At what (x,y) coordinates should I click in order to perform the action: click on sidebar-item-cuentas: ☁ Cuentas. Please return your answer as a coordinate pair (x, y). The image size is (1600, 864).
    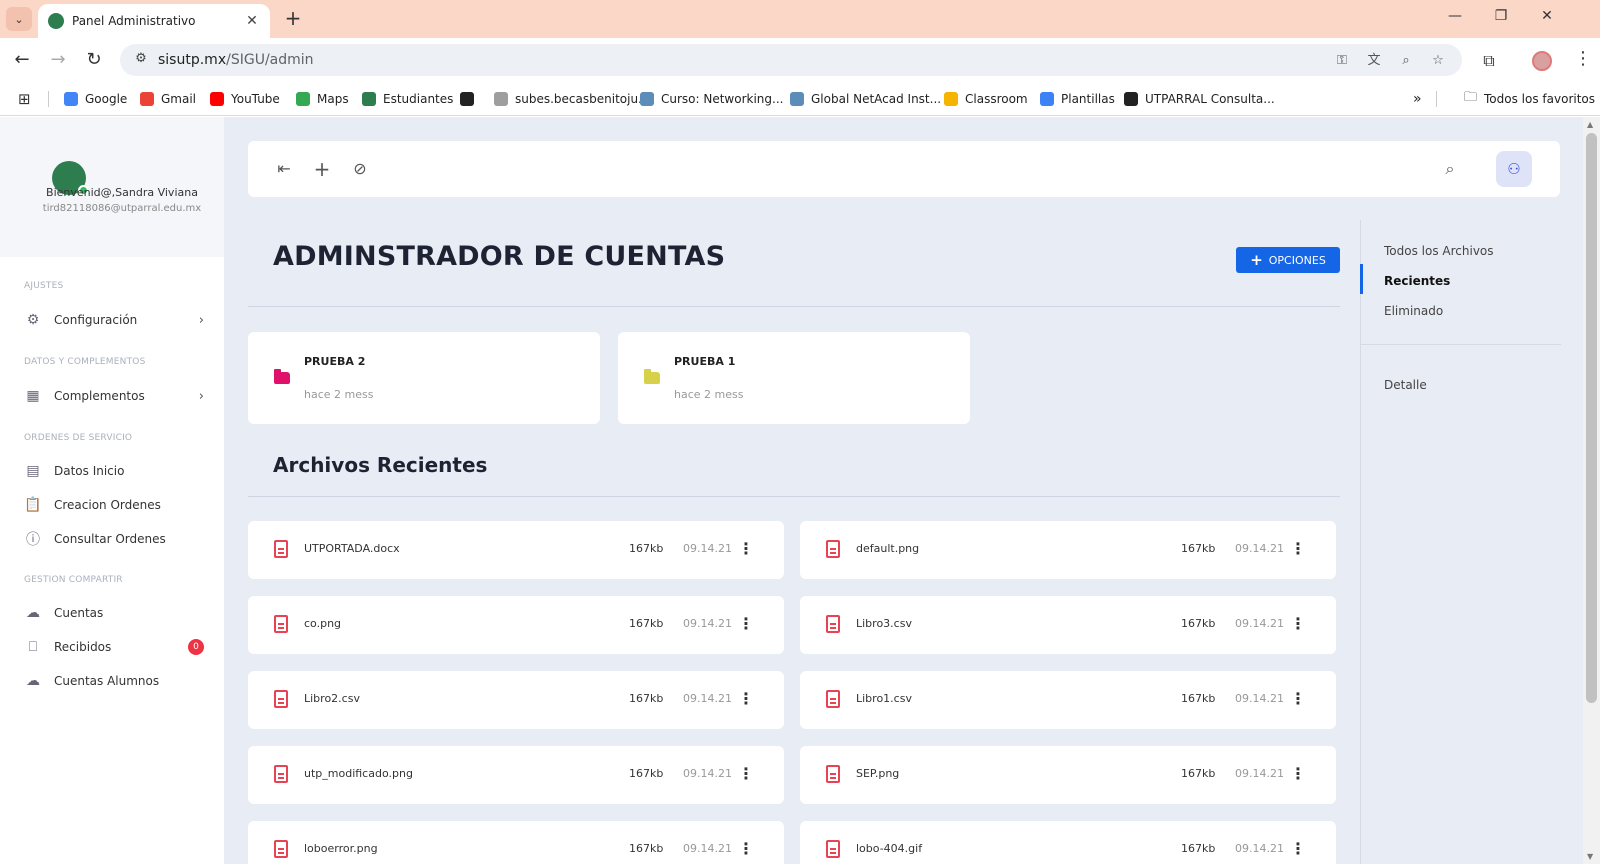
    Looking at the image, I should click on (114, 613).